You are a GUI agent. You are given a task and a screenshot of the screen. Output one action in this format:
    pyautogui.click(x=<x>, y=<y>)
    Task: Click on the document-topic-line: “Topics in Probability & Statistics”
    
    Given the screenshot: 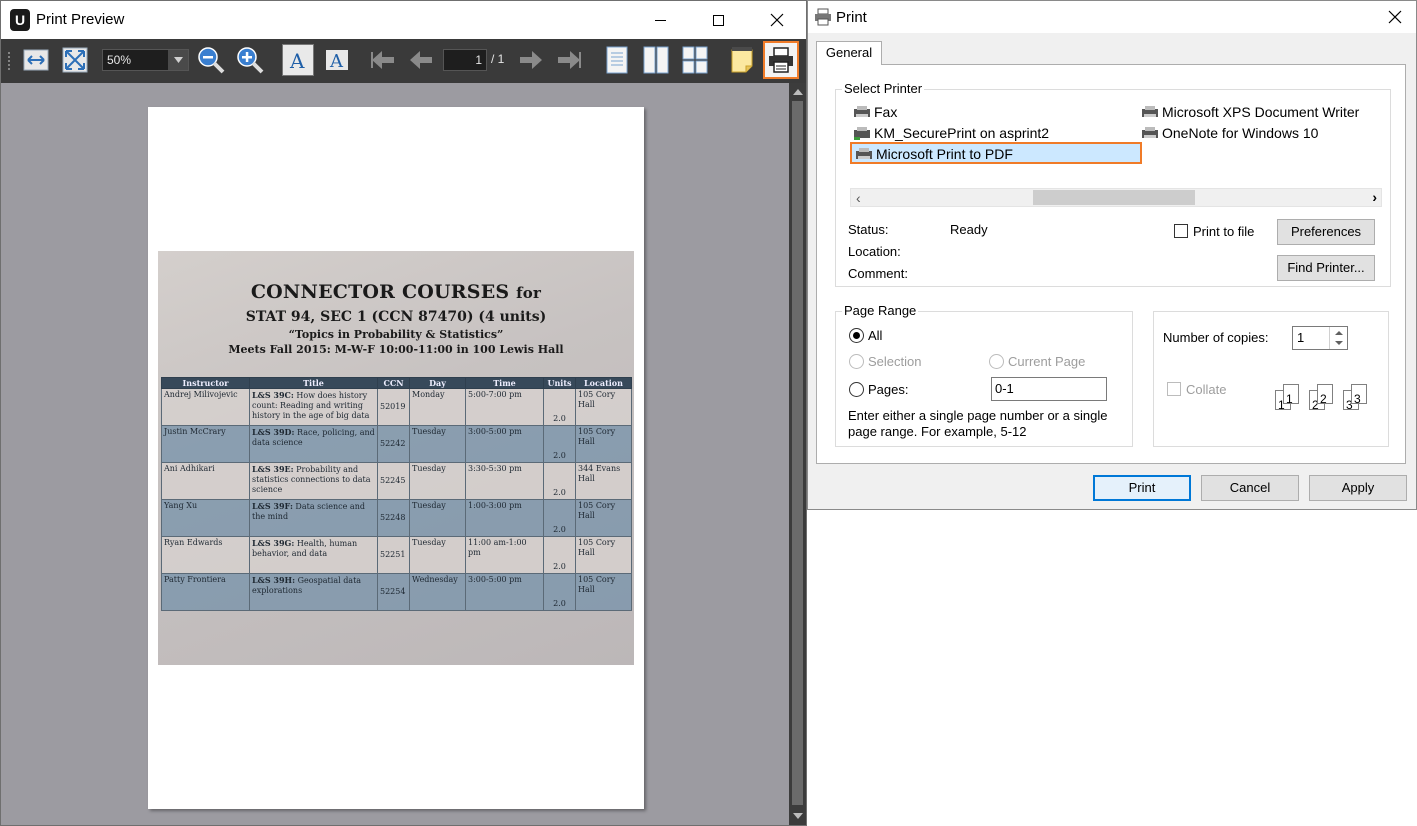 What is the action you would take?
    pyautogui.click(x=396, y=334)
    